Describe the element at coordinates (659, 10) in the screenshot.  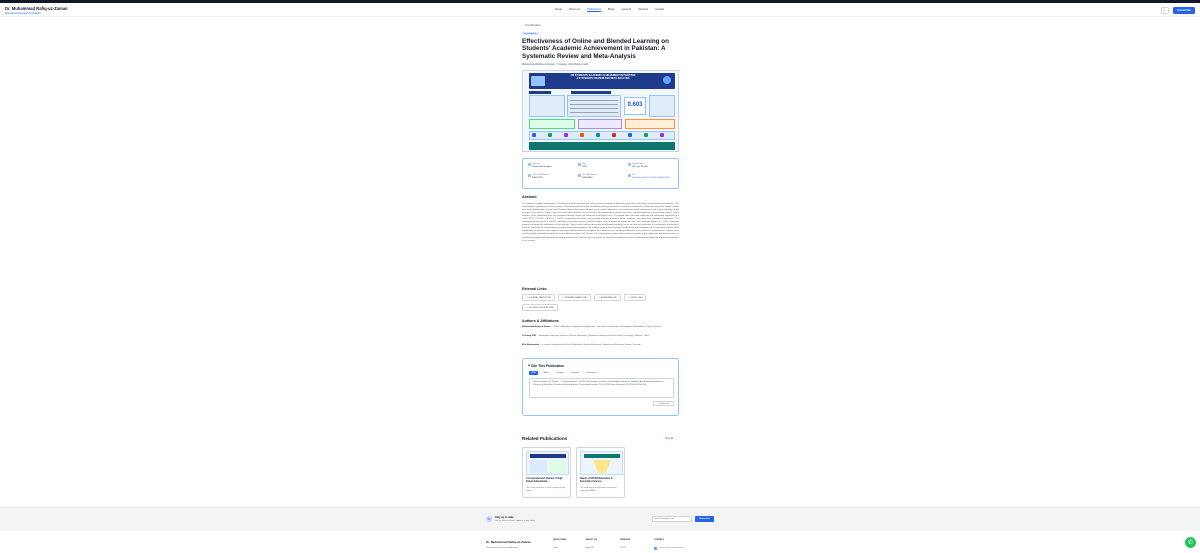
I see `nav-contact: Contact` at that location.